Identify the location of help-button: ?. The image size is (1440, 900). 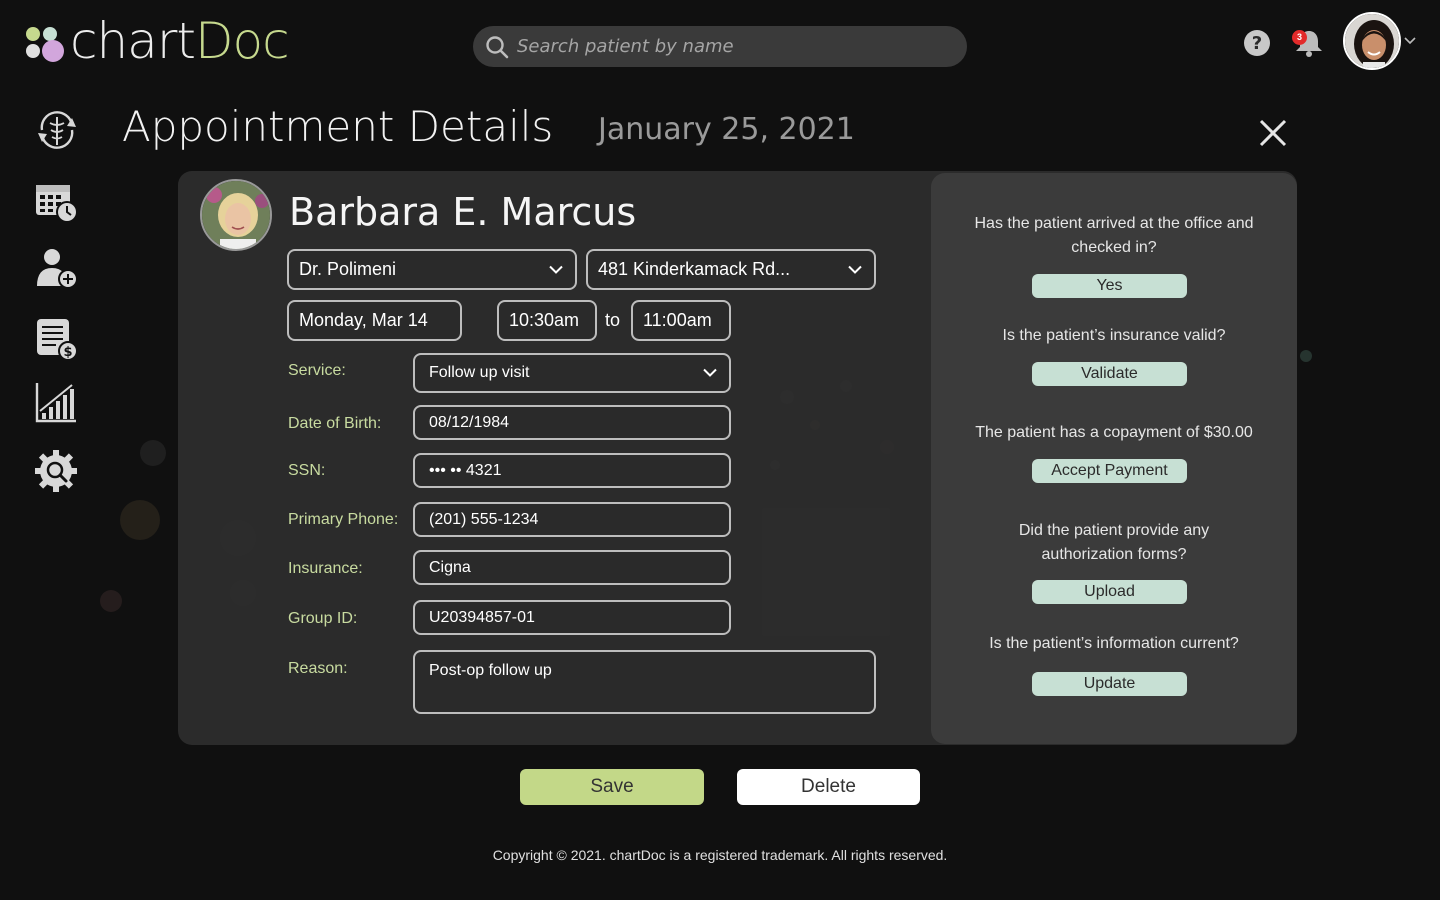
(1257, 45).